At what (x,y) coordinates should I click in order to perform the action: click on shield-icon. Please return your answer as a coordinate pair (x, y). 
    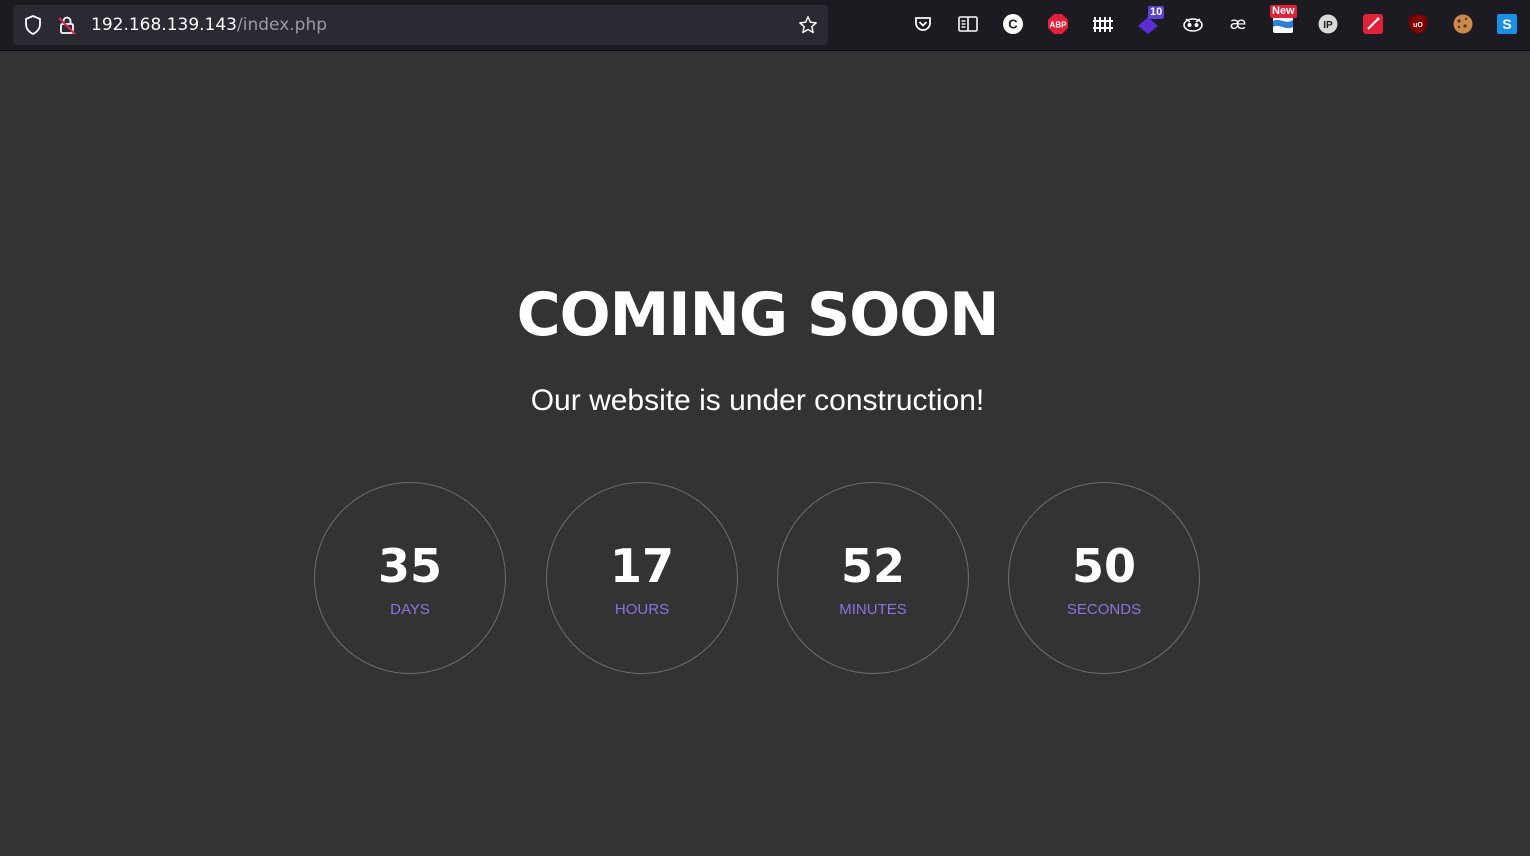
    Looking at the image, I should click on (33, 25).